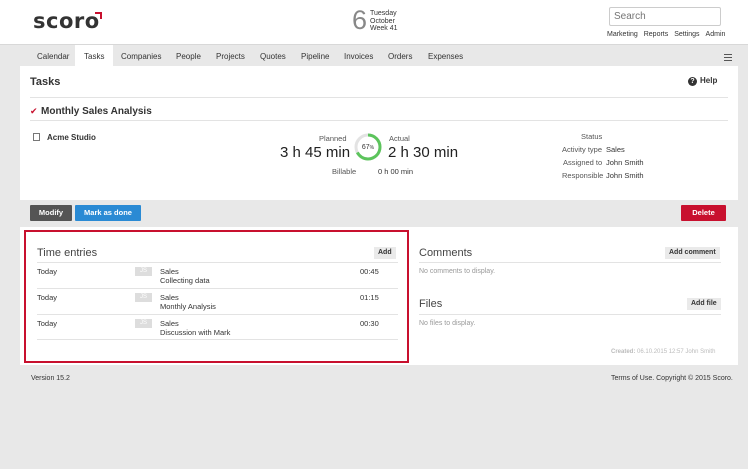 The height and width of the screenshot is (469, 748). Describe the element at coordinates (368, 147) in the screenshot. I see `progress-percent: 67%` at that location.